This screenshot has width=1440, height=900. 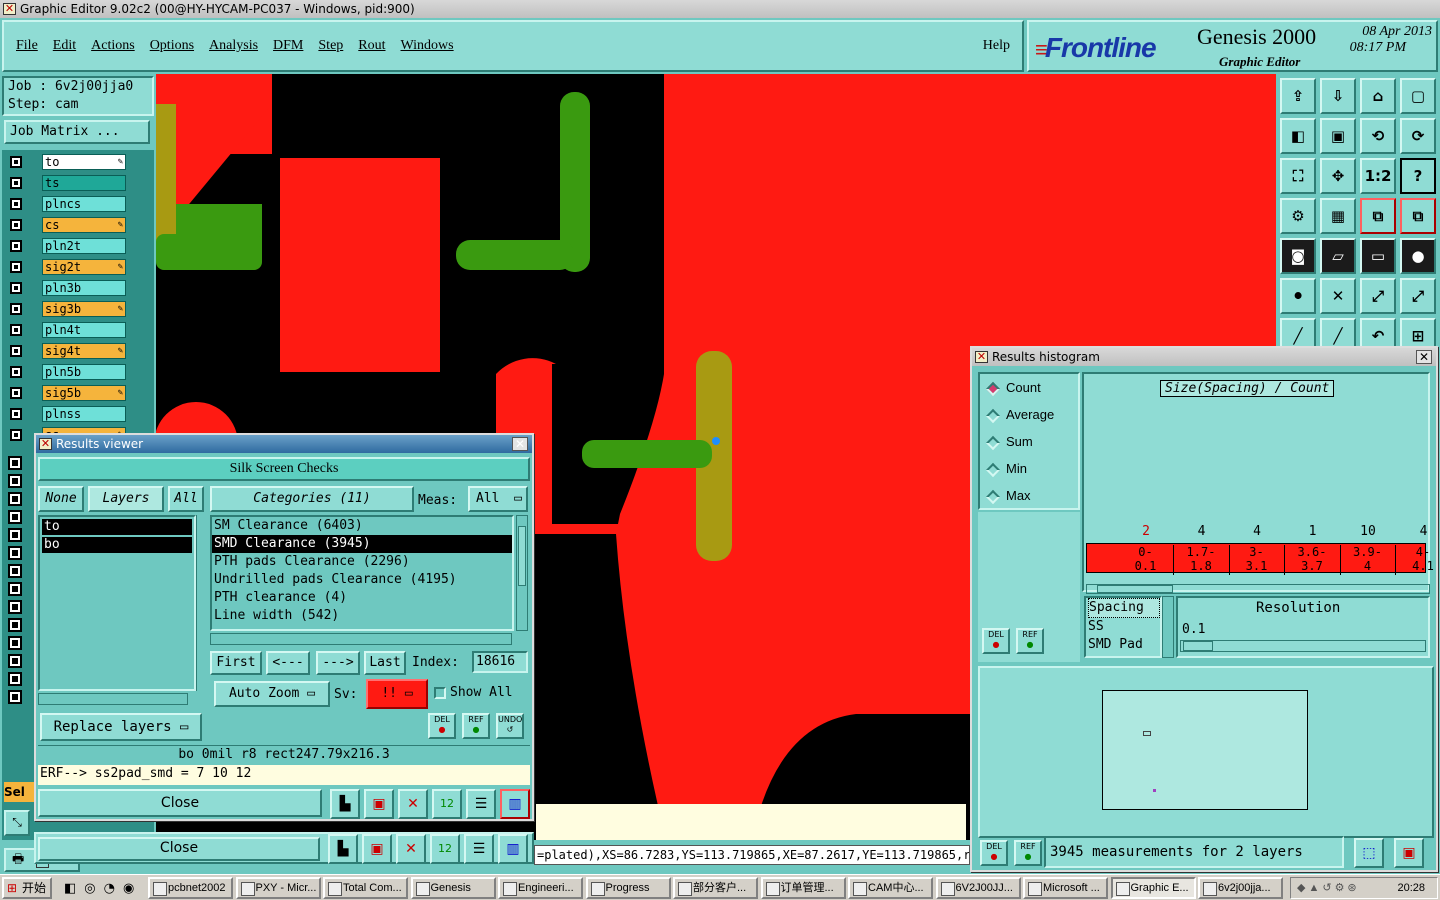 I want to click on layer-row: pln2t, so click(x=67, y=246).